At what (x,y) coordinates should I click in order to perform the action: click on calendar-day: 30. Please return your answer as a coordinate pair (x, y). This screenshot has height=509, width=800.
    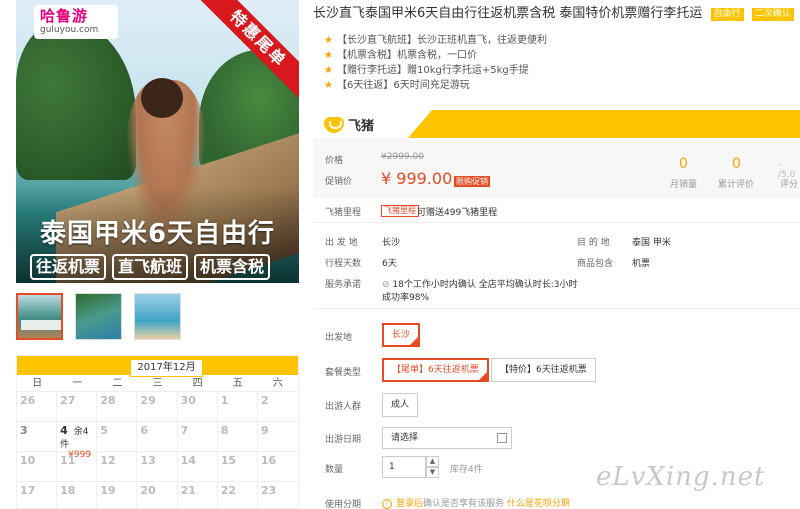
    Looking at the image, I should click on (197, 407).